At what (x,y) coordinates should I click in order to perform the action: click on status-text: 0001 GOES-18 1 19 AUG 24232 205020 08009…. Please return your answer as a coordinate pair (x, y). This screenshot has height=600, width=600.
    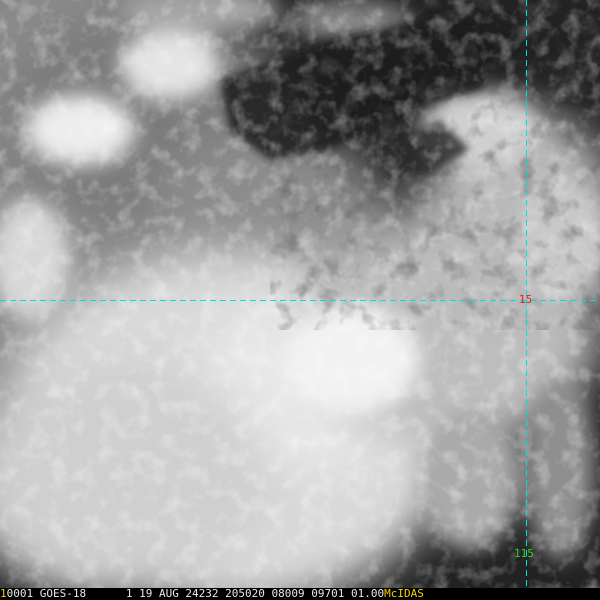
    Looking at the image, I should click on (195, 593).